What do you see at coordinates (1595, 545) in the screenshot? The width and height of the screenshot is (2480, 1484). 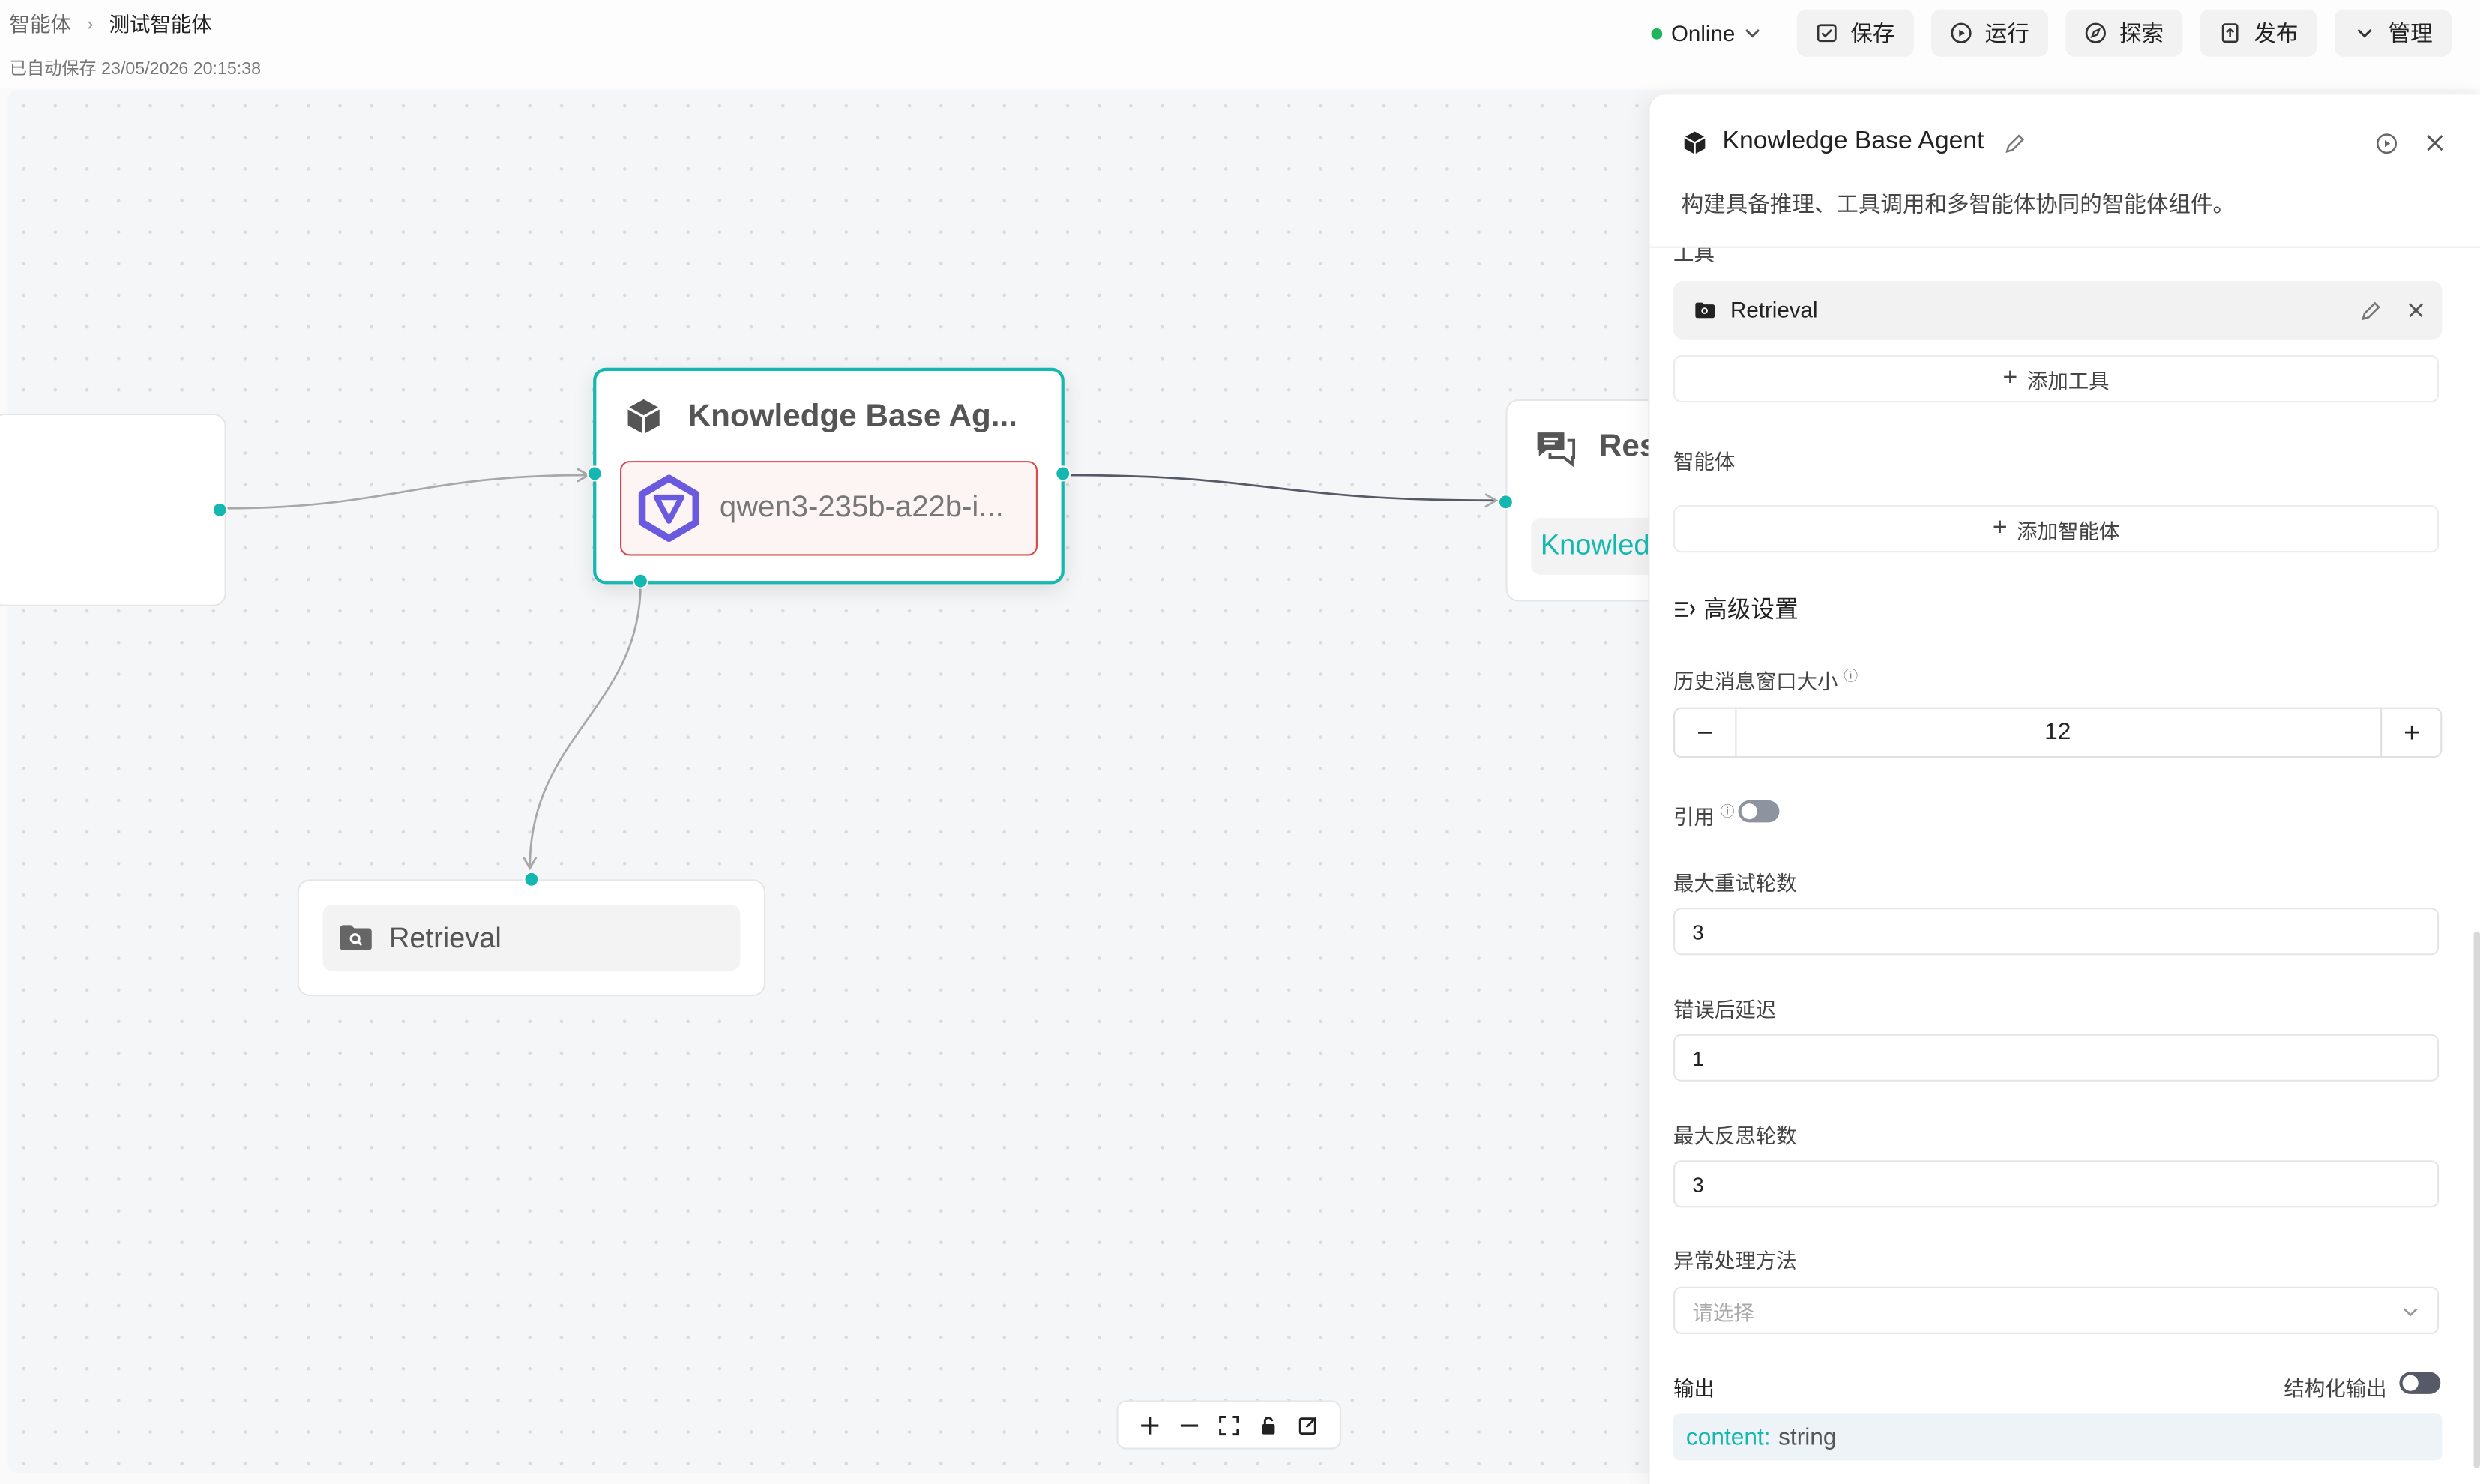 I see `response-tag-text: Knowled` at bounding box center [1595, 545].